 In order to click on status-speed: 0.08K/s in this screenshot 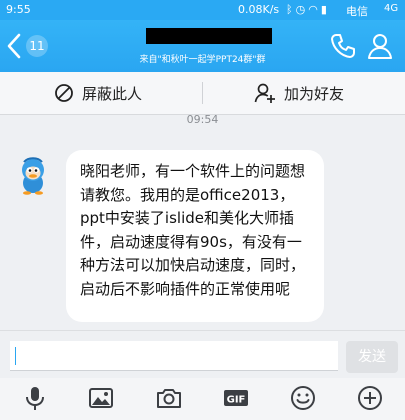, I will do `click(259, 9)`.